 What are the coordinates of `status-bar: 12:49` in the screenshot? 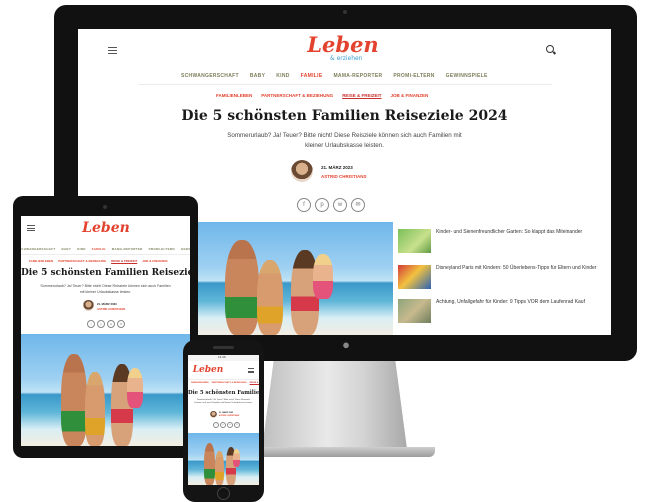 It's located at (223, 358).